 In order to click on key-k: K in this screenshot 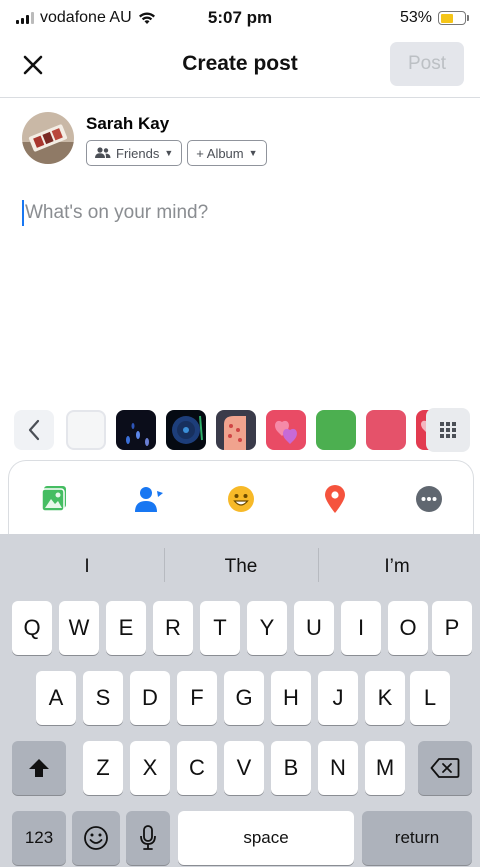, I will do `click(385, 698)`.